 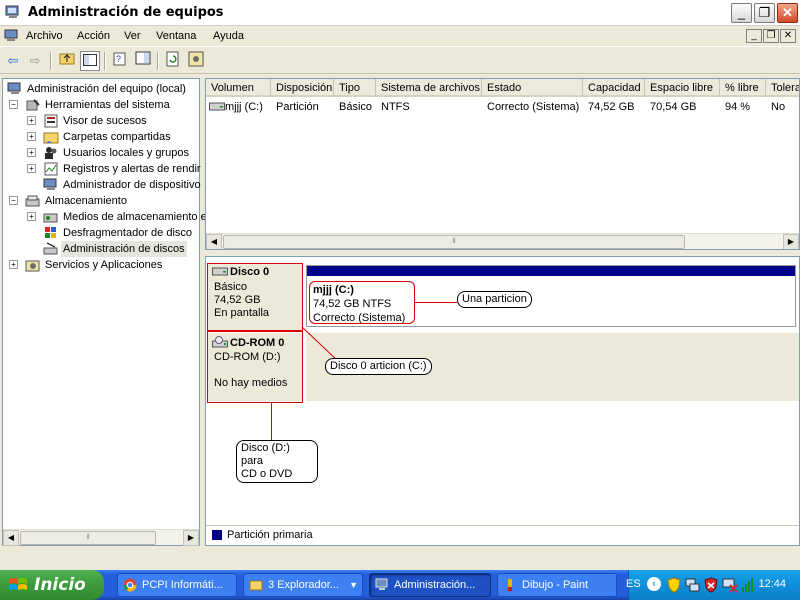 I want to click on list-horizontal-scrollbar: ◀ ⦀ ▶, so click(x=502, y=241).